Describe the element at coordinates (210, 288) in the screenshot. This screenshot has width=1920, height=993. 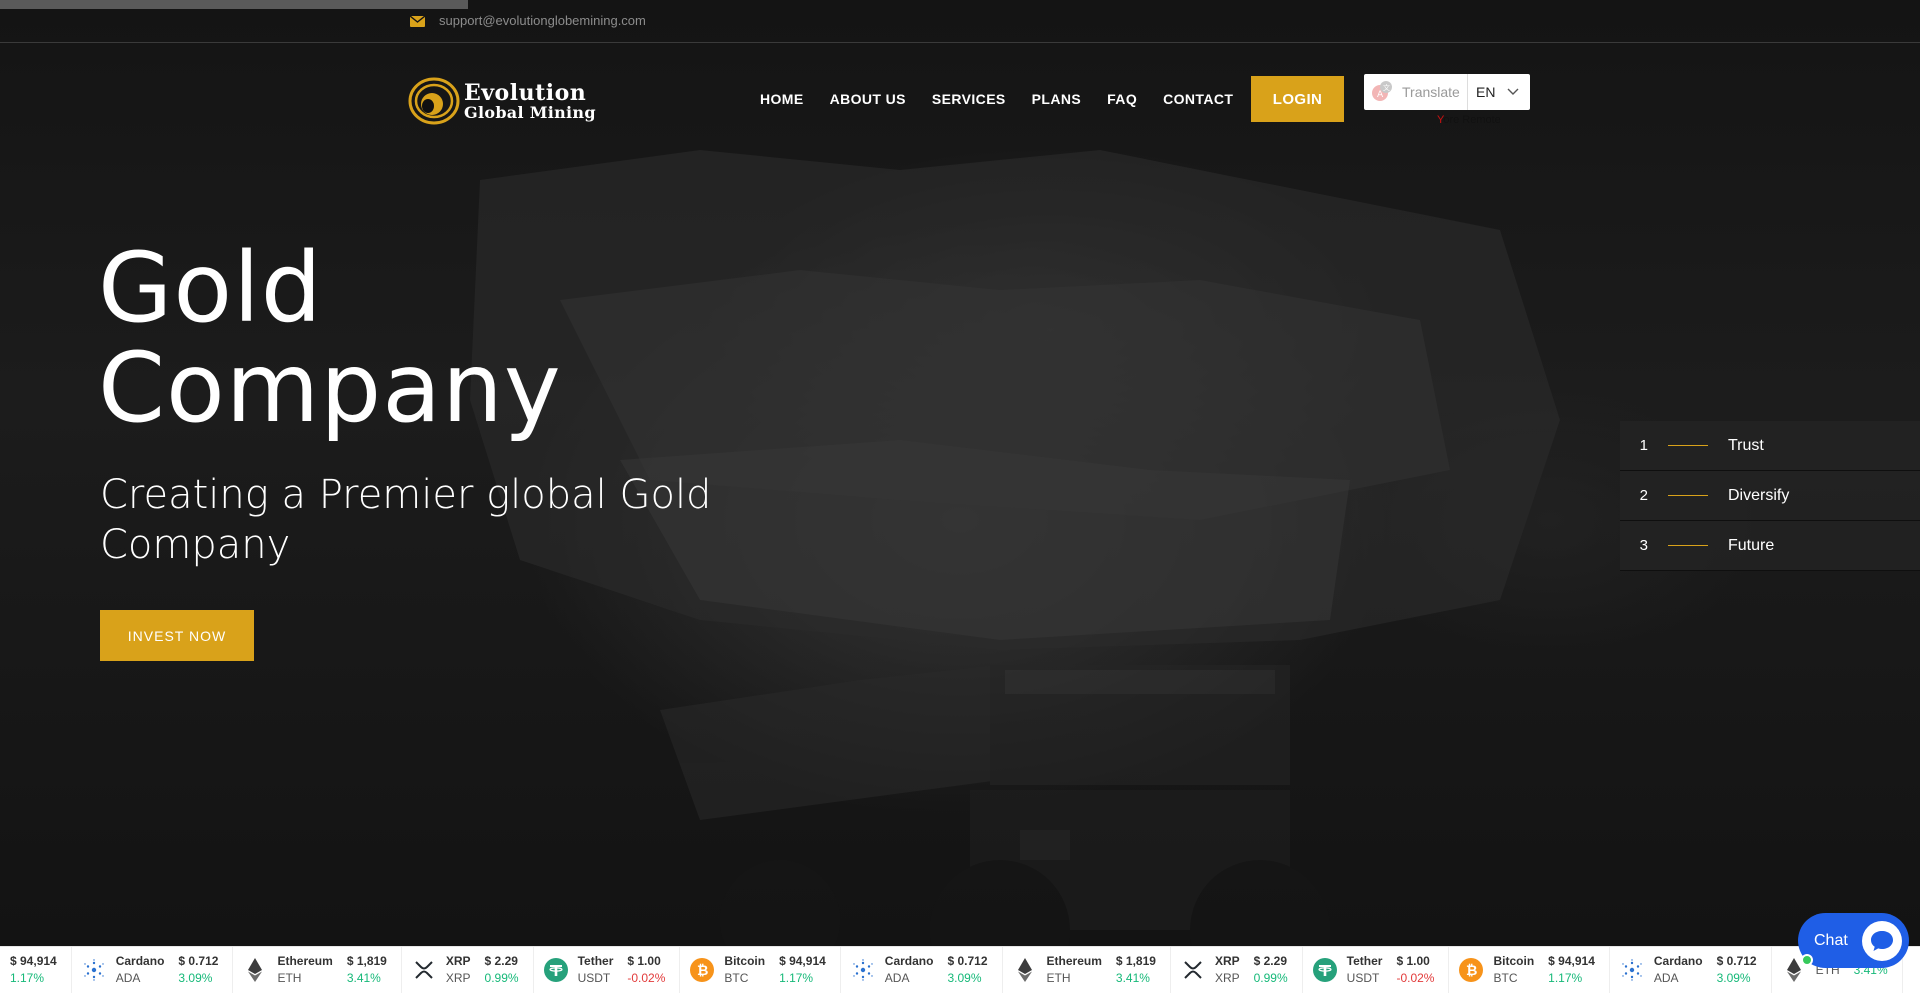
I see `hero-title-line1: Gold` at that location.